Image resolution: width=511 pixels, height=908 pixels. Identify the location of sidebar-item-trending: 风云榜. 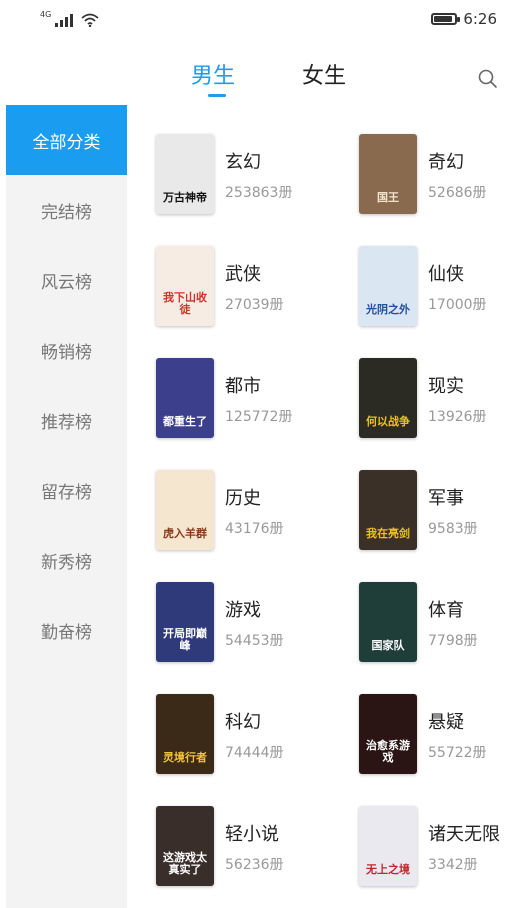
(66, 280).